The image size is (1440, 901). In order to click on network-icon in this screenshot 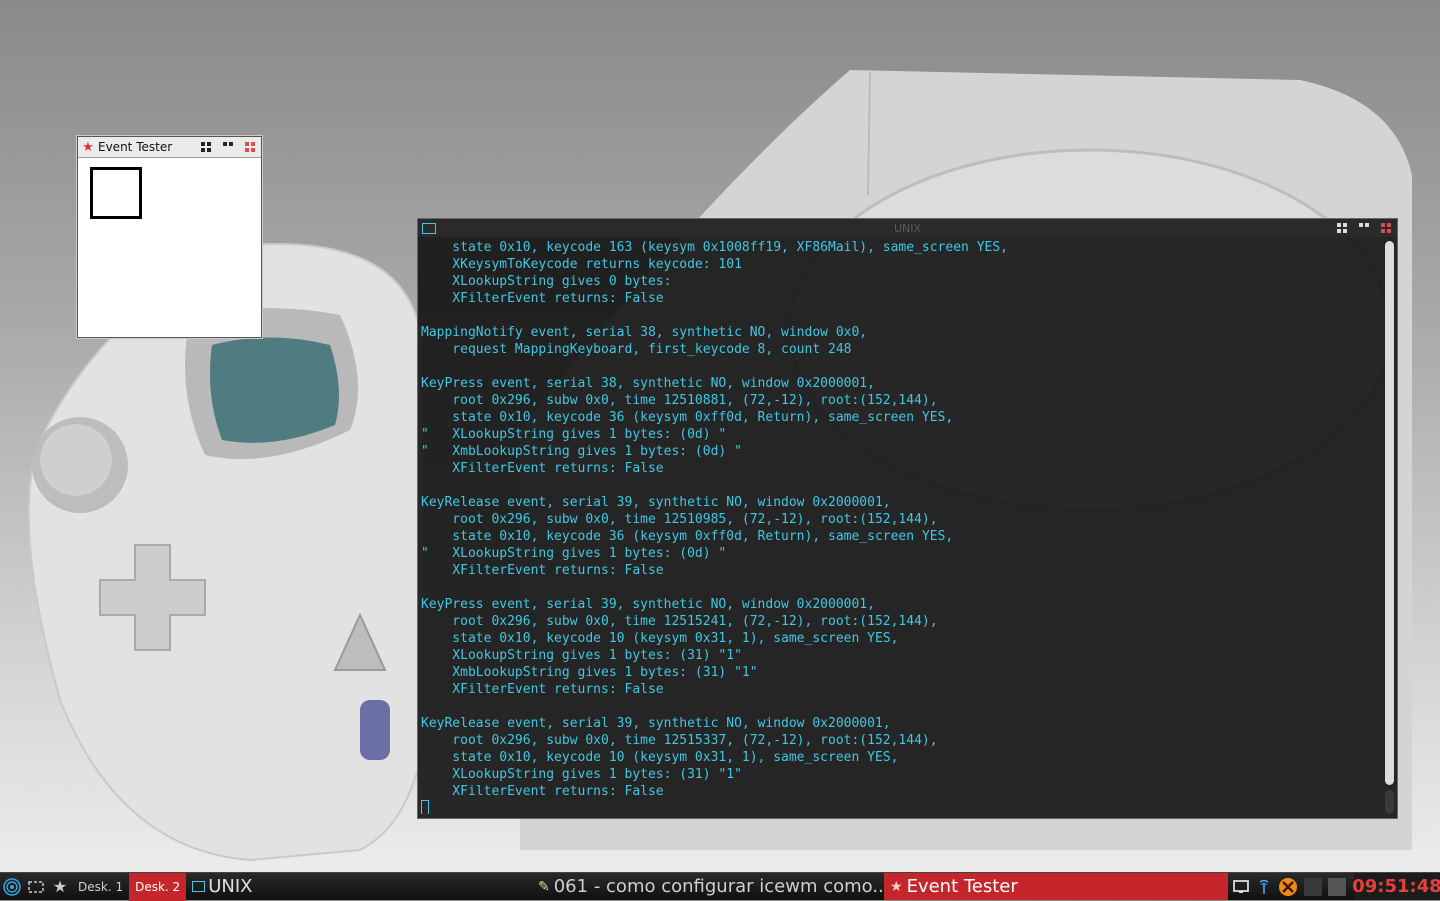, I will do `click(1264, 887)`.